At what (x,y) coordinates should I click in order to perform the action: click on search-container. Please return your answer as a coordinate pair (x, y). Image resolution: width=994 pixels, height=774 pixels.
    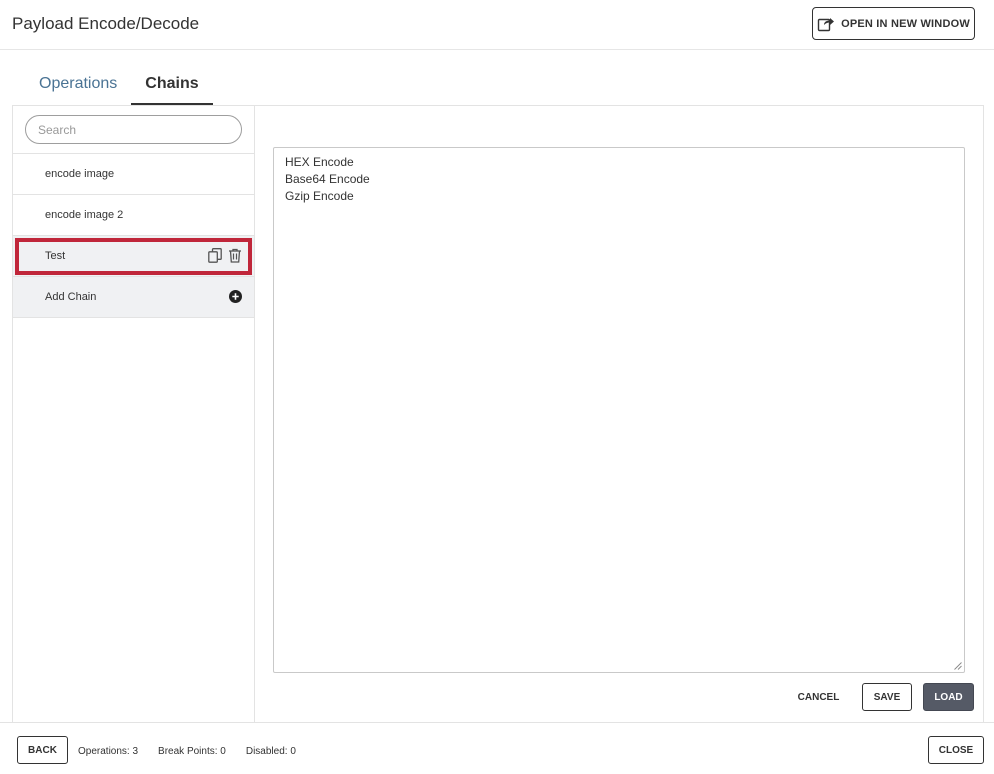
    Looking at the image, I should click on (133, 130).